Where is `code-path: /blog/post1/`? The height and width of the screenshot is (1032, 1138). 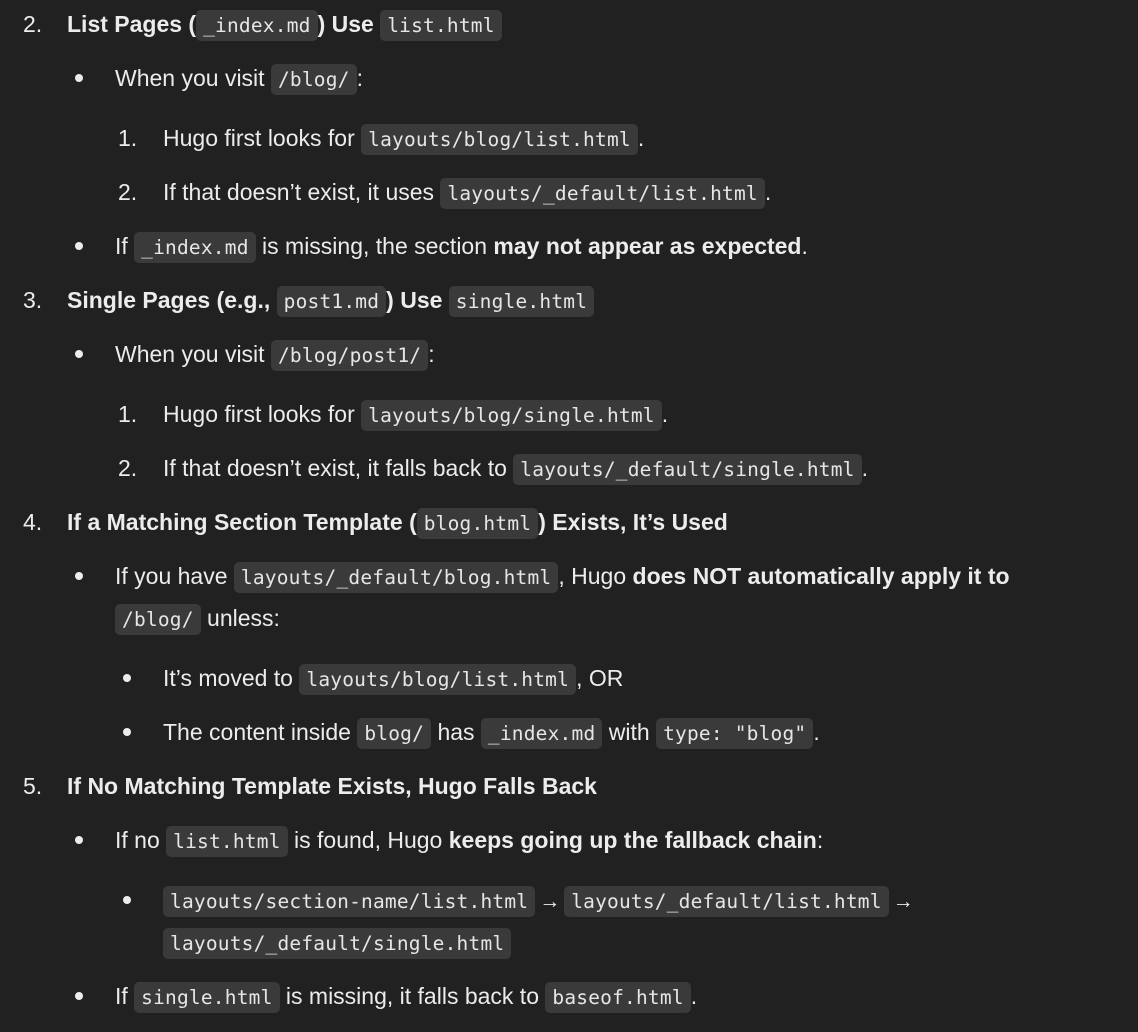 code-path: /blog/post1/ is located at coordinates (349, 355).